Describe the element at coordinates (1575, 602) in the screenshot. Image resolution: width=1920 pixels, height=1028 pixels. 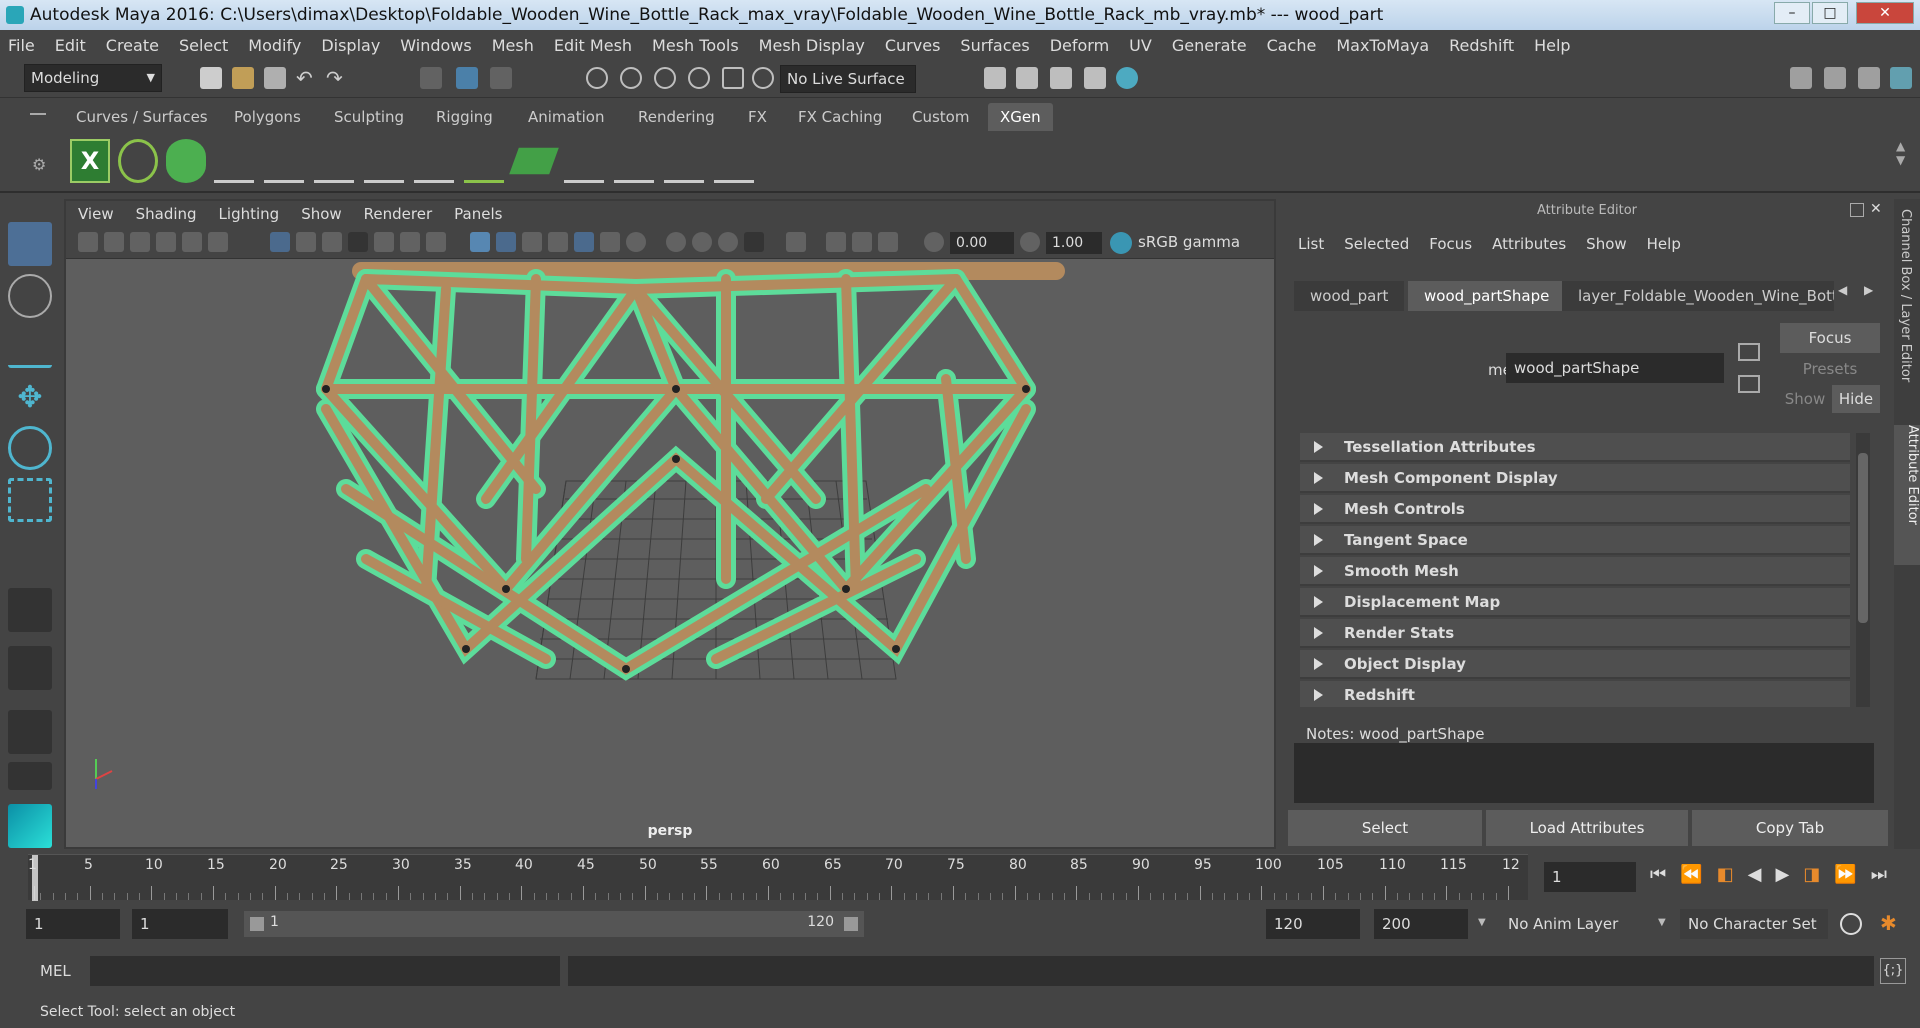
I see `section-displacement-map: Displacement Map` at that location.